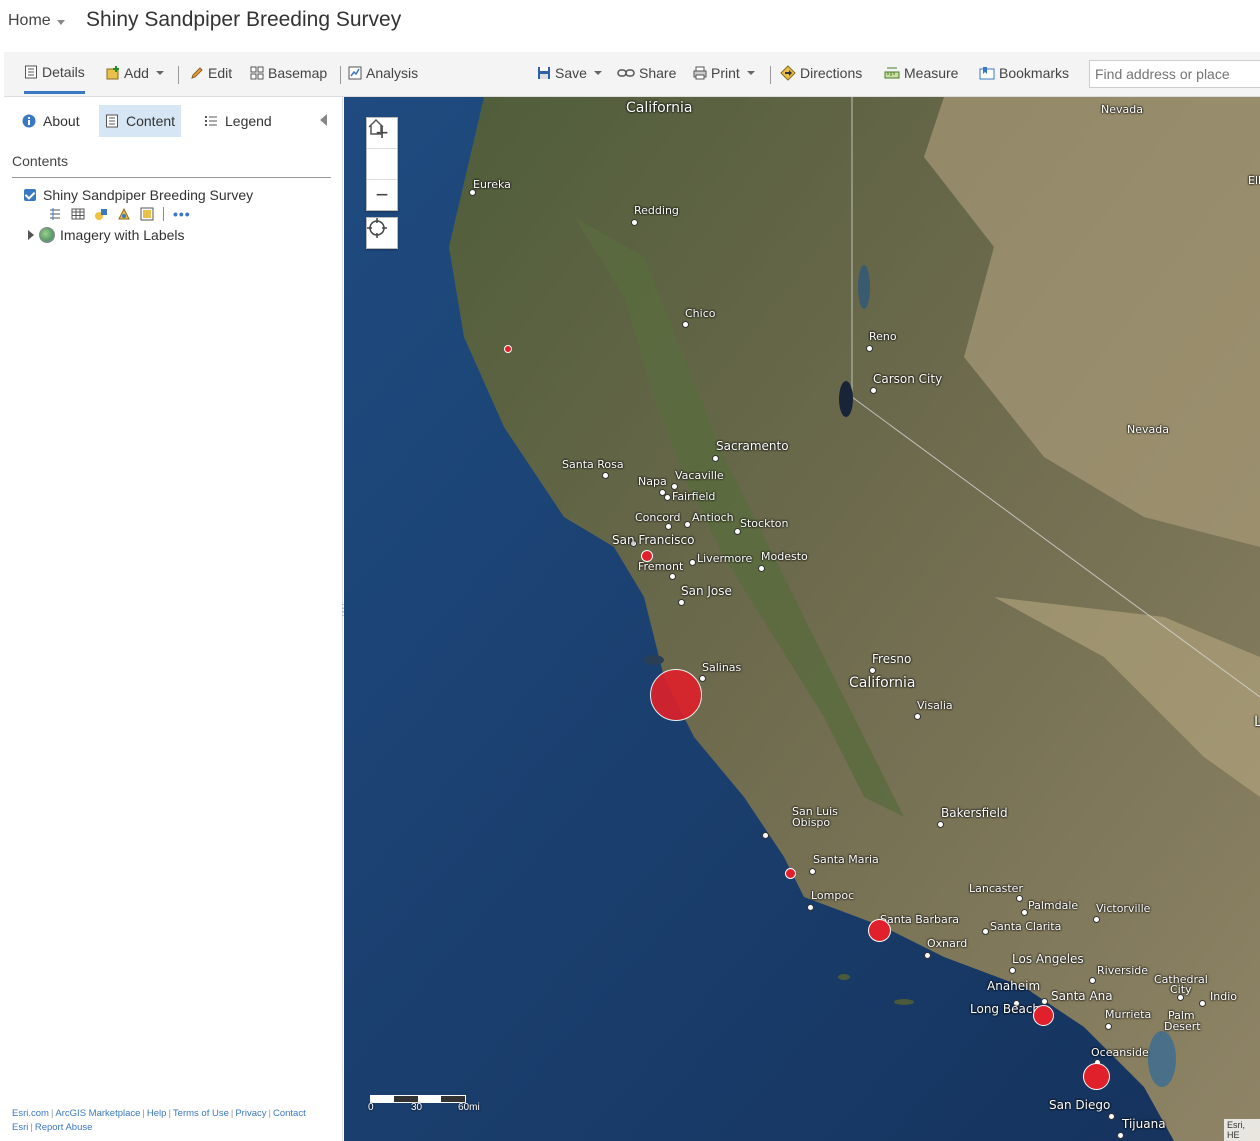 This screenshot has height=1141, width=1260. What do you see at coordinates (178, 75) in the screenshot?
I see `toolbar-divider` at bounding box center [178, 75].